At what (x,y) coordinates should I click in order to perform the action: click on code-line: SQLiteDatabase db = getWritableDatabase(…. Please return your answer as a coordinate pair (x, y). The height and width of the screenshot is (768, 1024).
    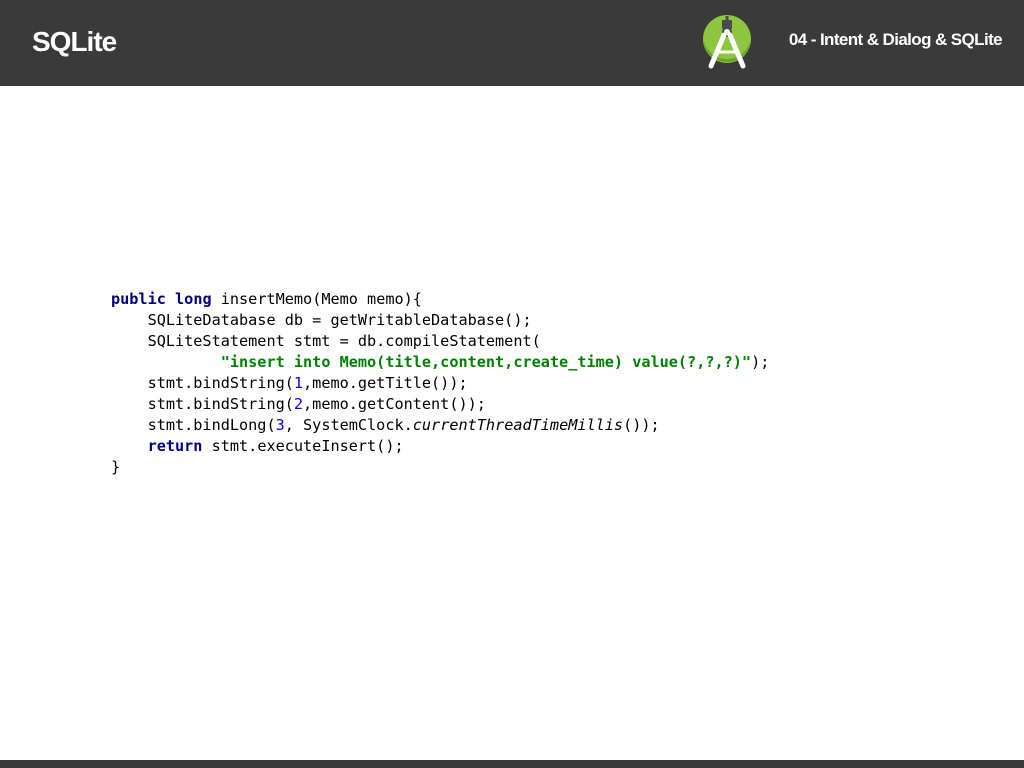
    Looking at the image, I should click on (440, 320).